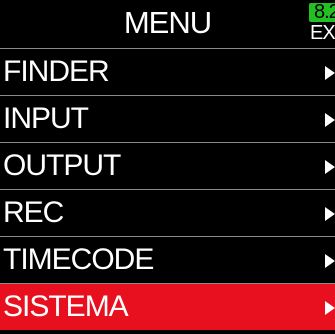 The image size is (335, 334). I want to click on menu-item-label: FINDER, so click(56, 71).